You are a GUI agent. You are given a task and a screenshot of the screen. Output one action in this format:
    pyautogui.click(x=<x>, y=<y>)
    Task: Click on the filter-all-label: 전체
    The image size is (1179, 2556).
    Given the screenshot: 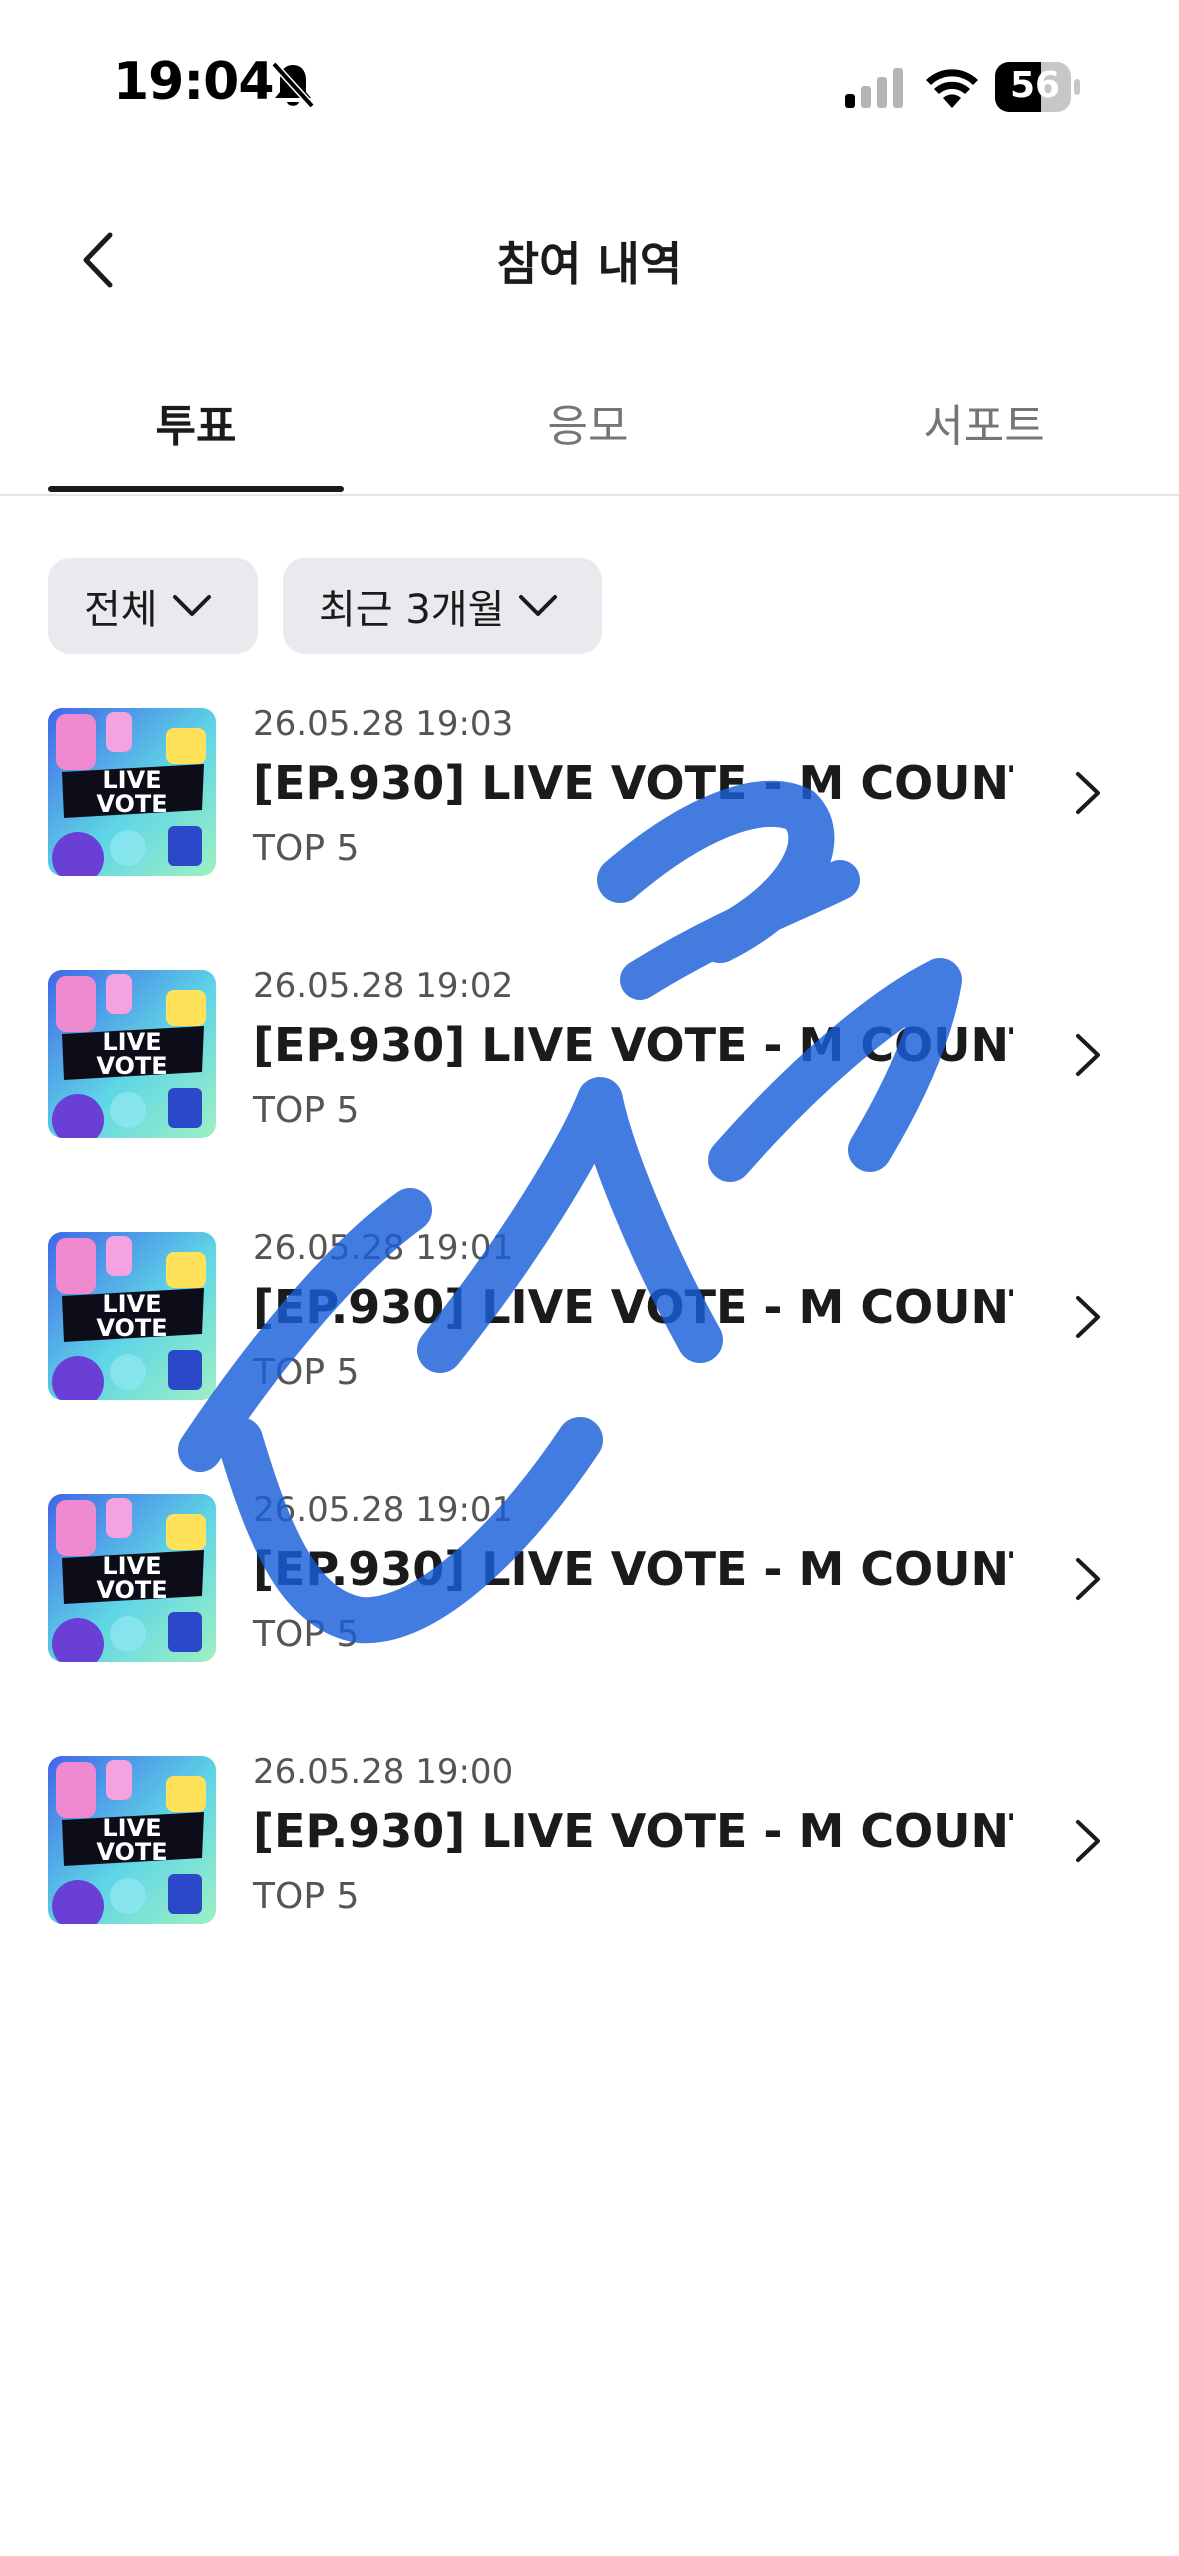 What is the action you would take?
    pyautogui.click(x=121, y=610)
    